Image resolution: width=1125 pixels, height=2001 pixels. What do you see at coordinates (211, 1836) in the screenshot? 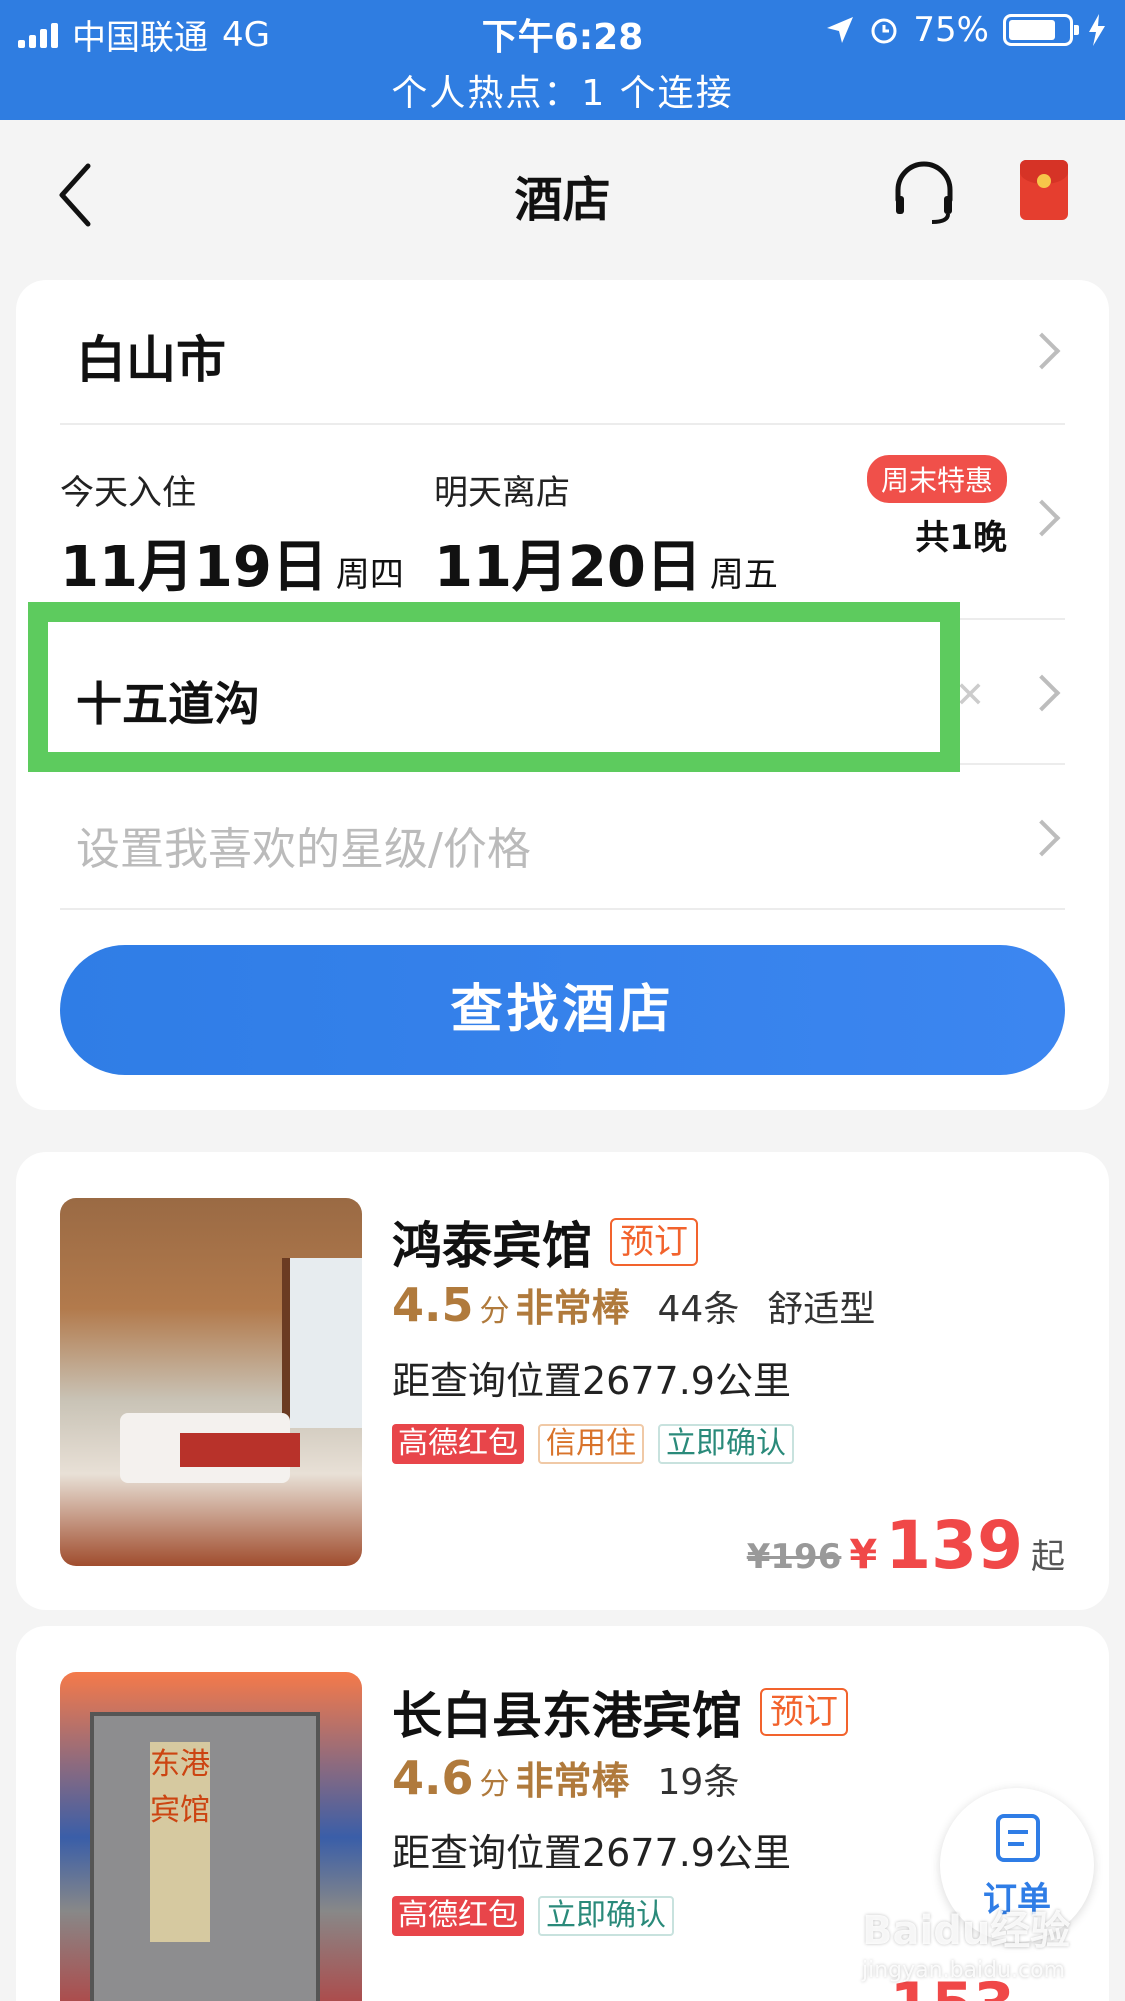
I see `hotel-photo: 东港宾馆` at bounding box center [211, 1836].